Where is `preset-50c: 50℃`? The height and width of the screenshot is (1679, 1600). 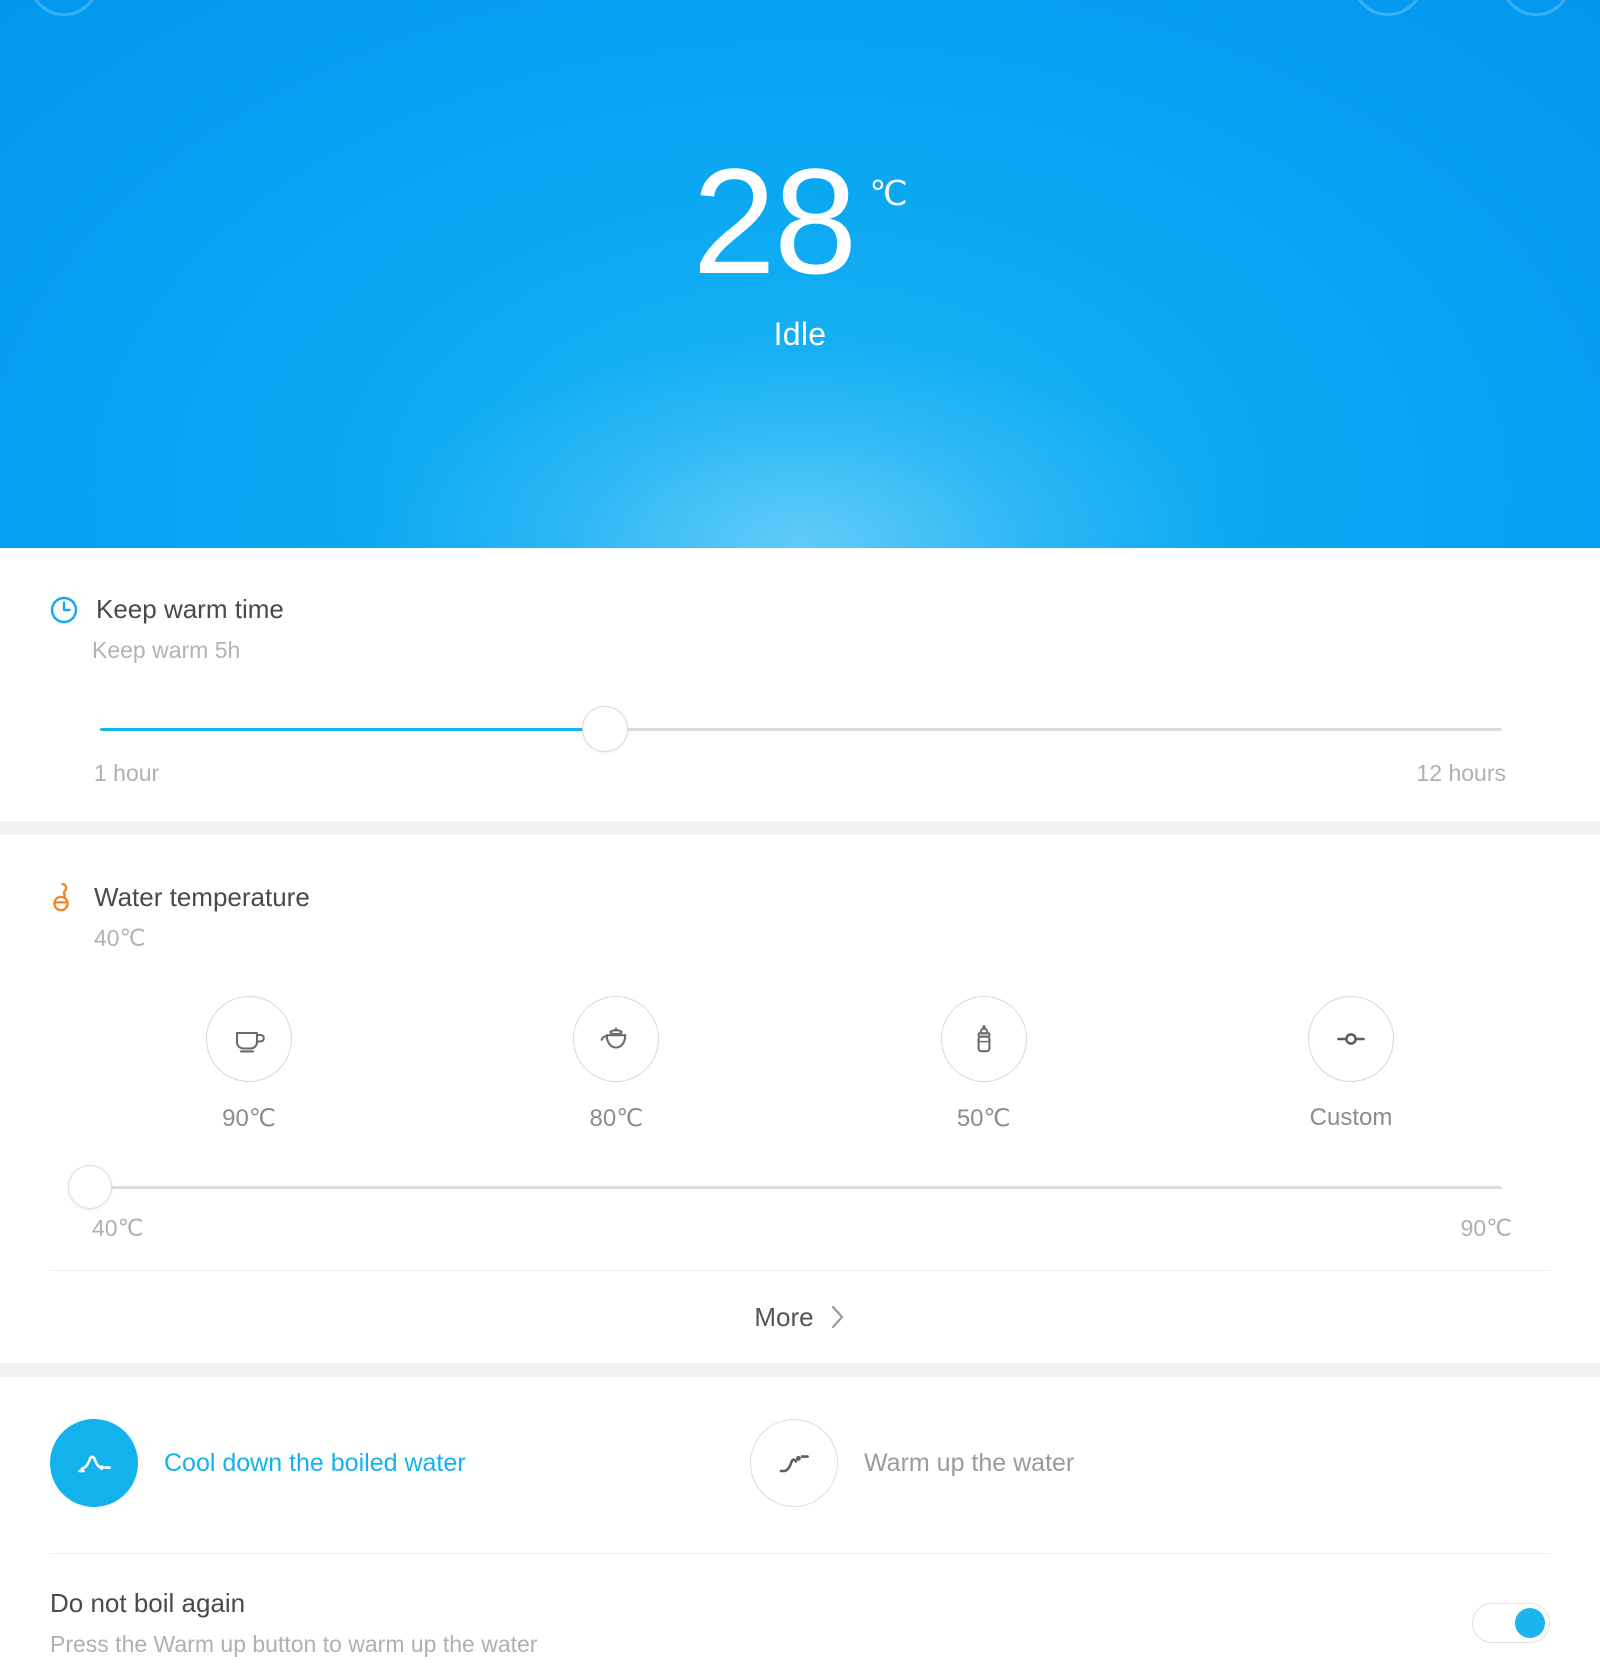 preset-50c: 50℃ is located at coordinates (984, 1064).